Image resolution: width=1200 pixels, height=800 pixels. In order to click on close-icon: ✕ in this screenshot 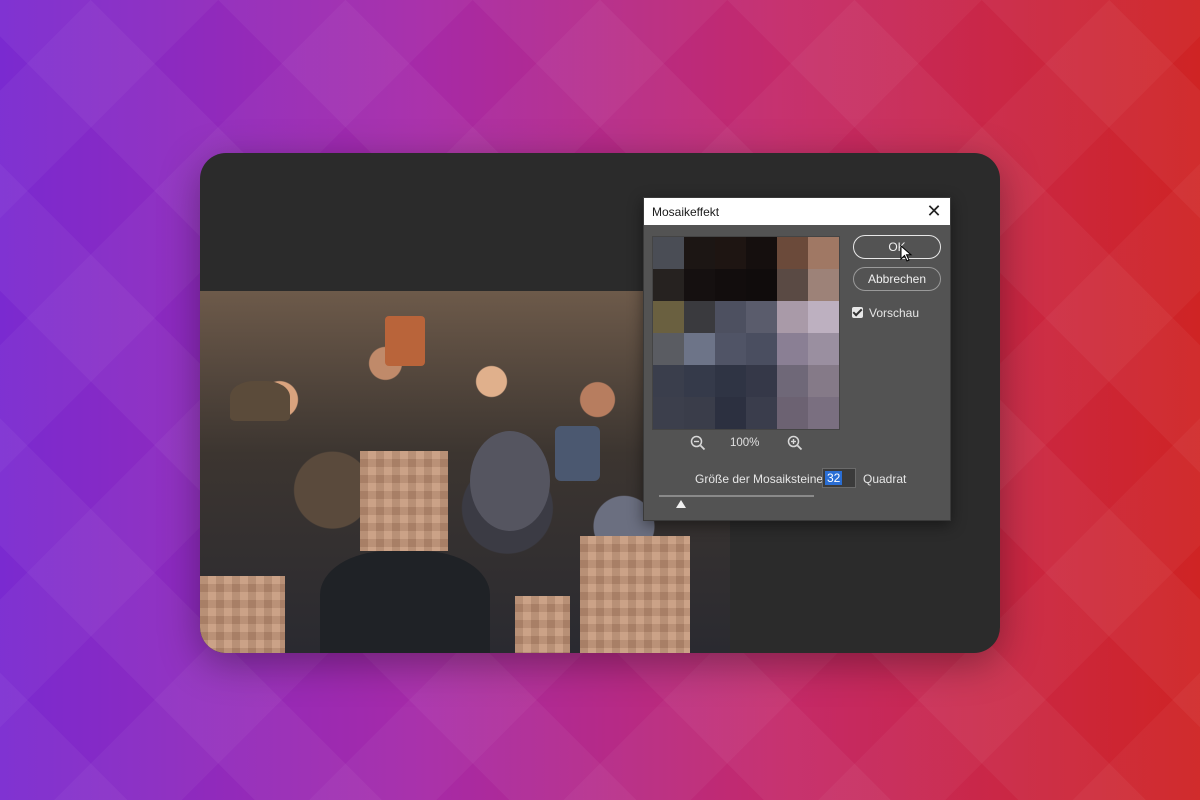, I will do `click(934, 211)`.